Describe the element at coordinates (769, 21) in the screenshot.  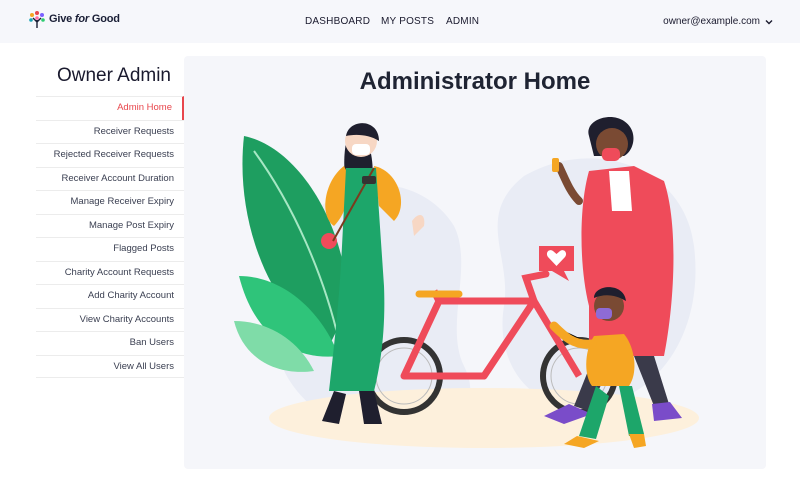
I see `chevron-down-icon` at that location.